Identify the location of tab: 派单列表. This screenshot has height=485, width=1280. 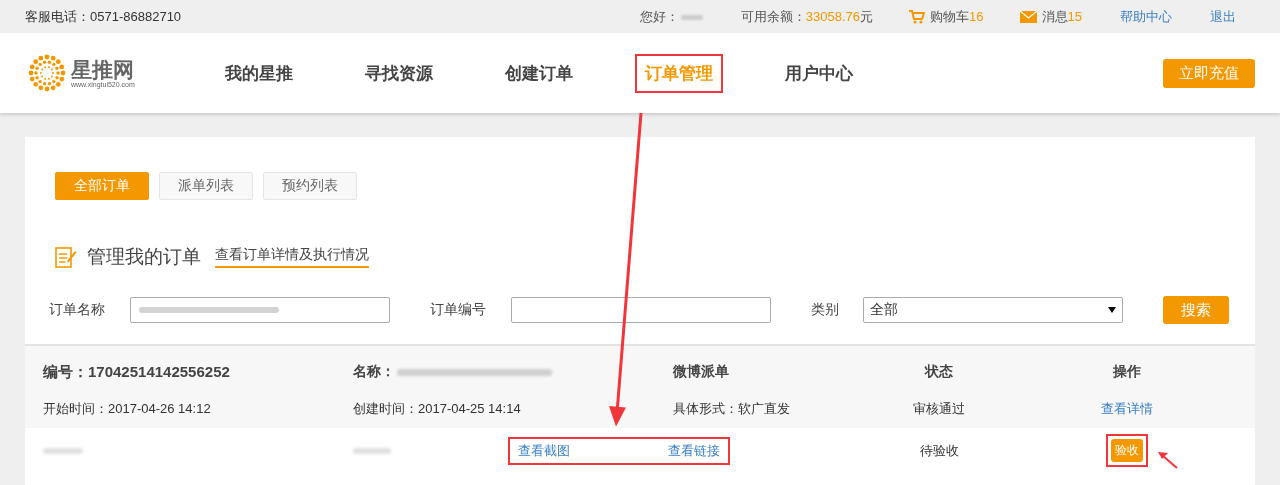
(206, 186).